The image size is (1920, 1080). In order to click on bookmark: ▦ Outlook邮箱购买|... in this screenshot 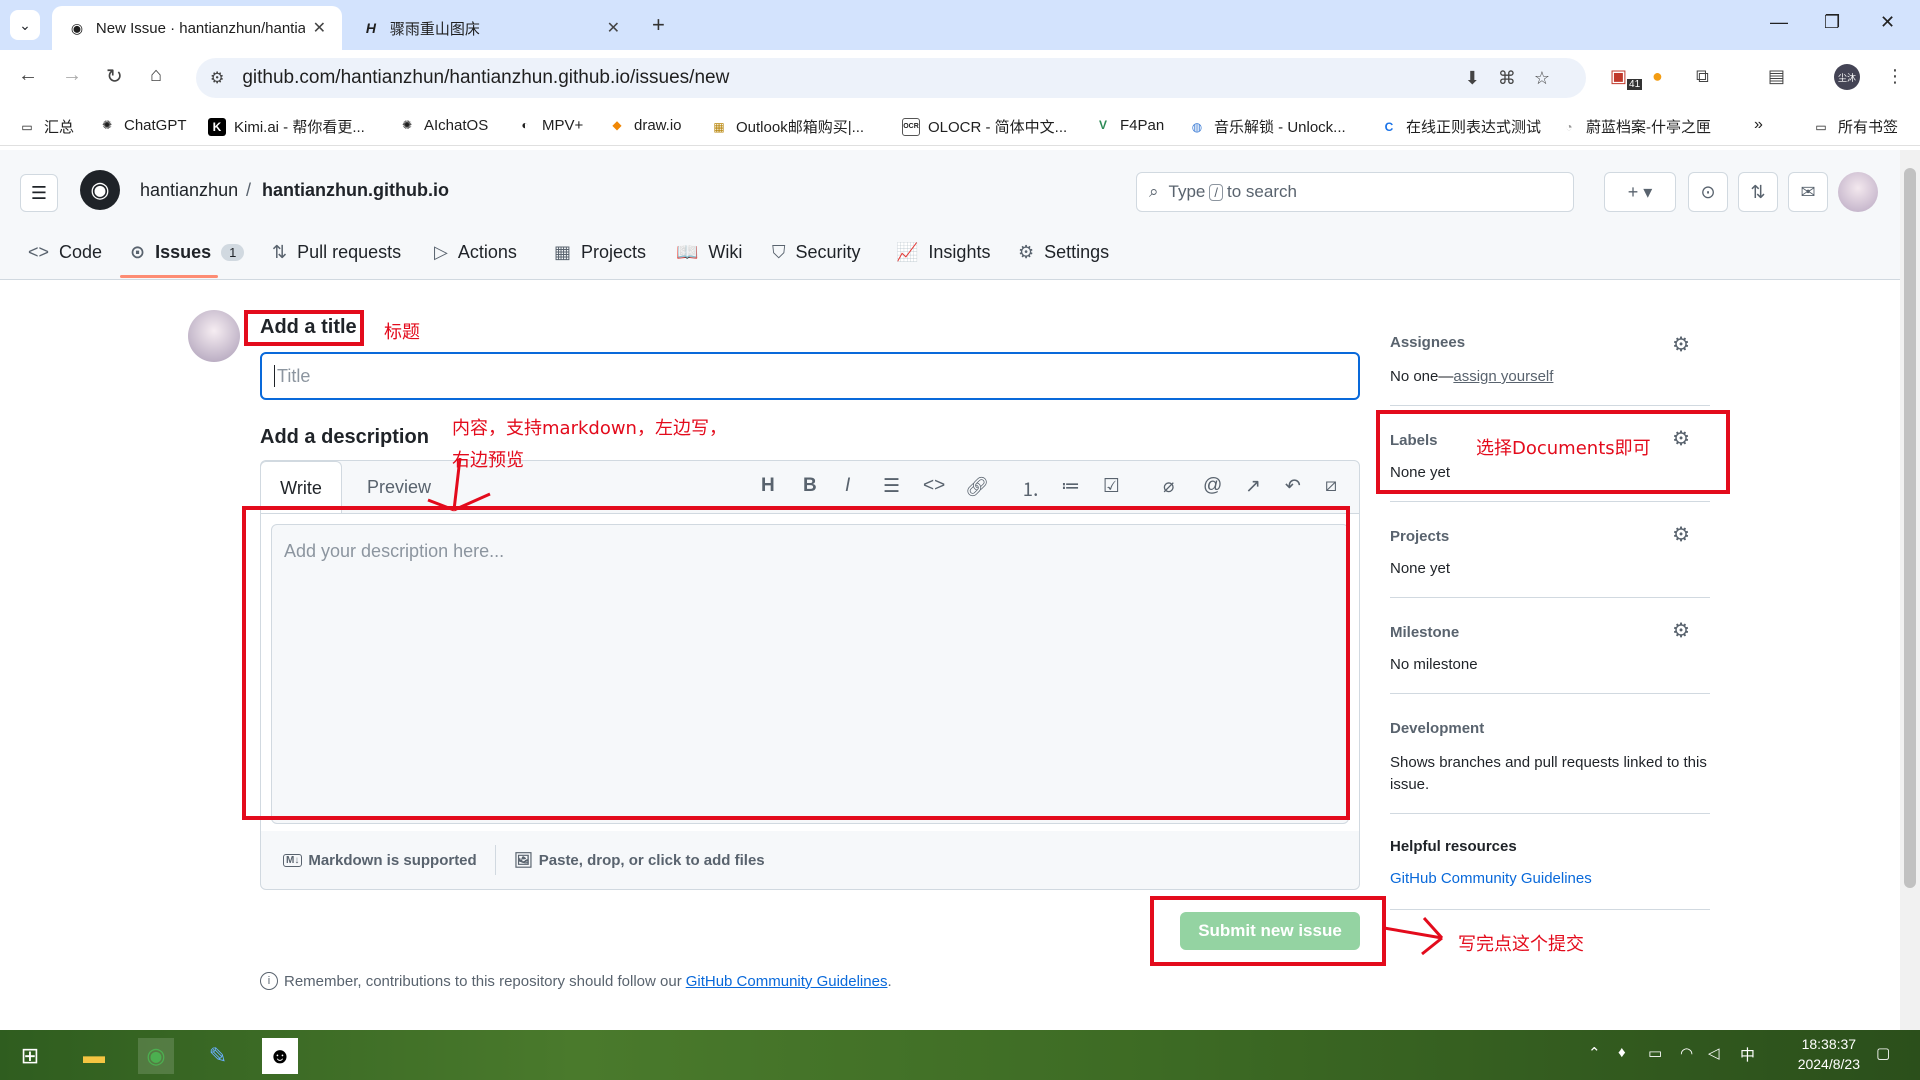, I will do `click(787, 126)`.